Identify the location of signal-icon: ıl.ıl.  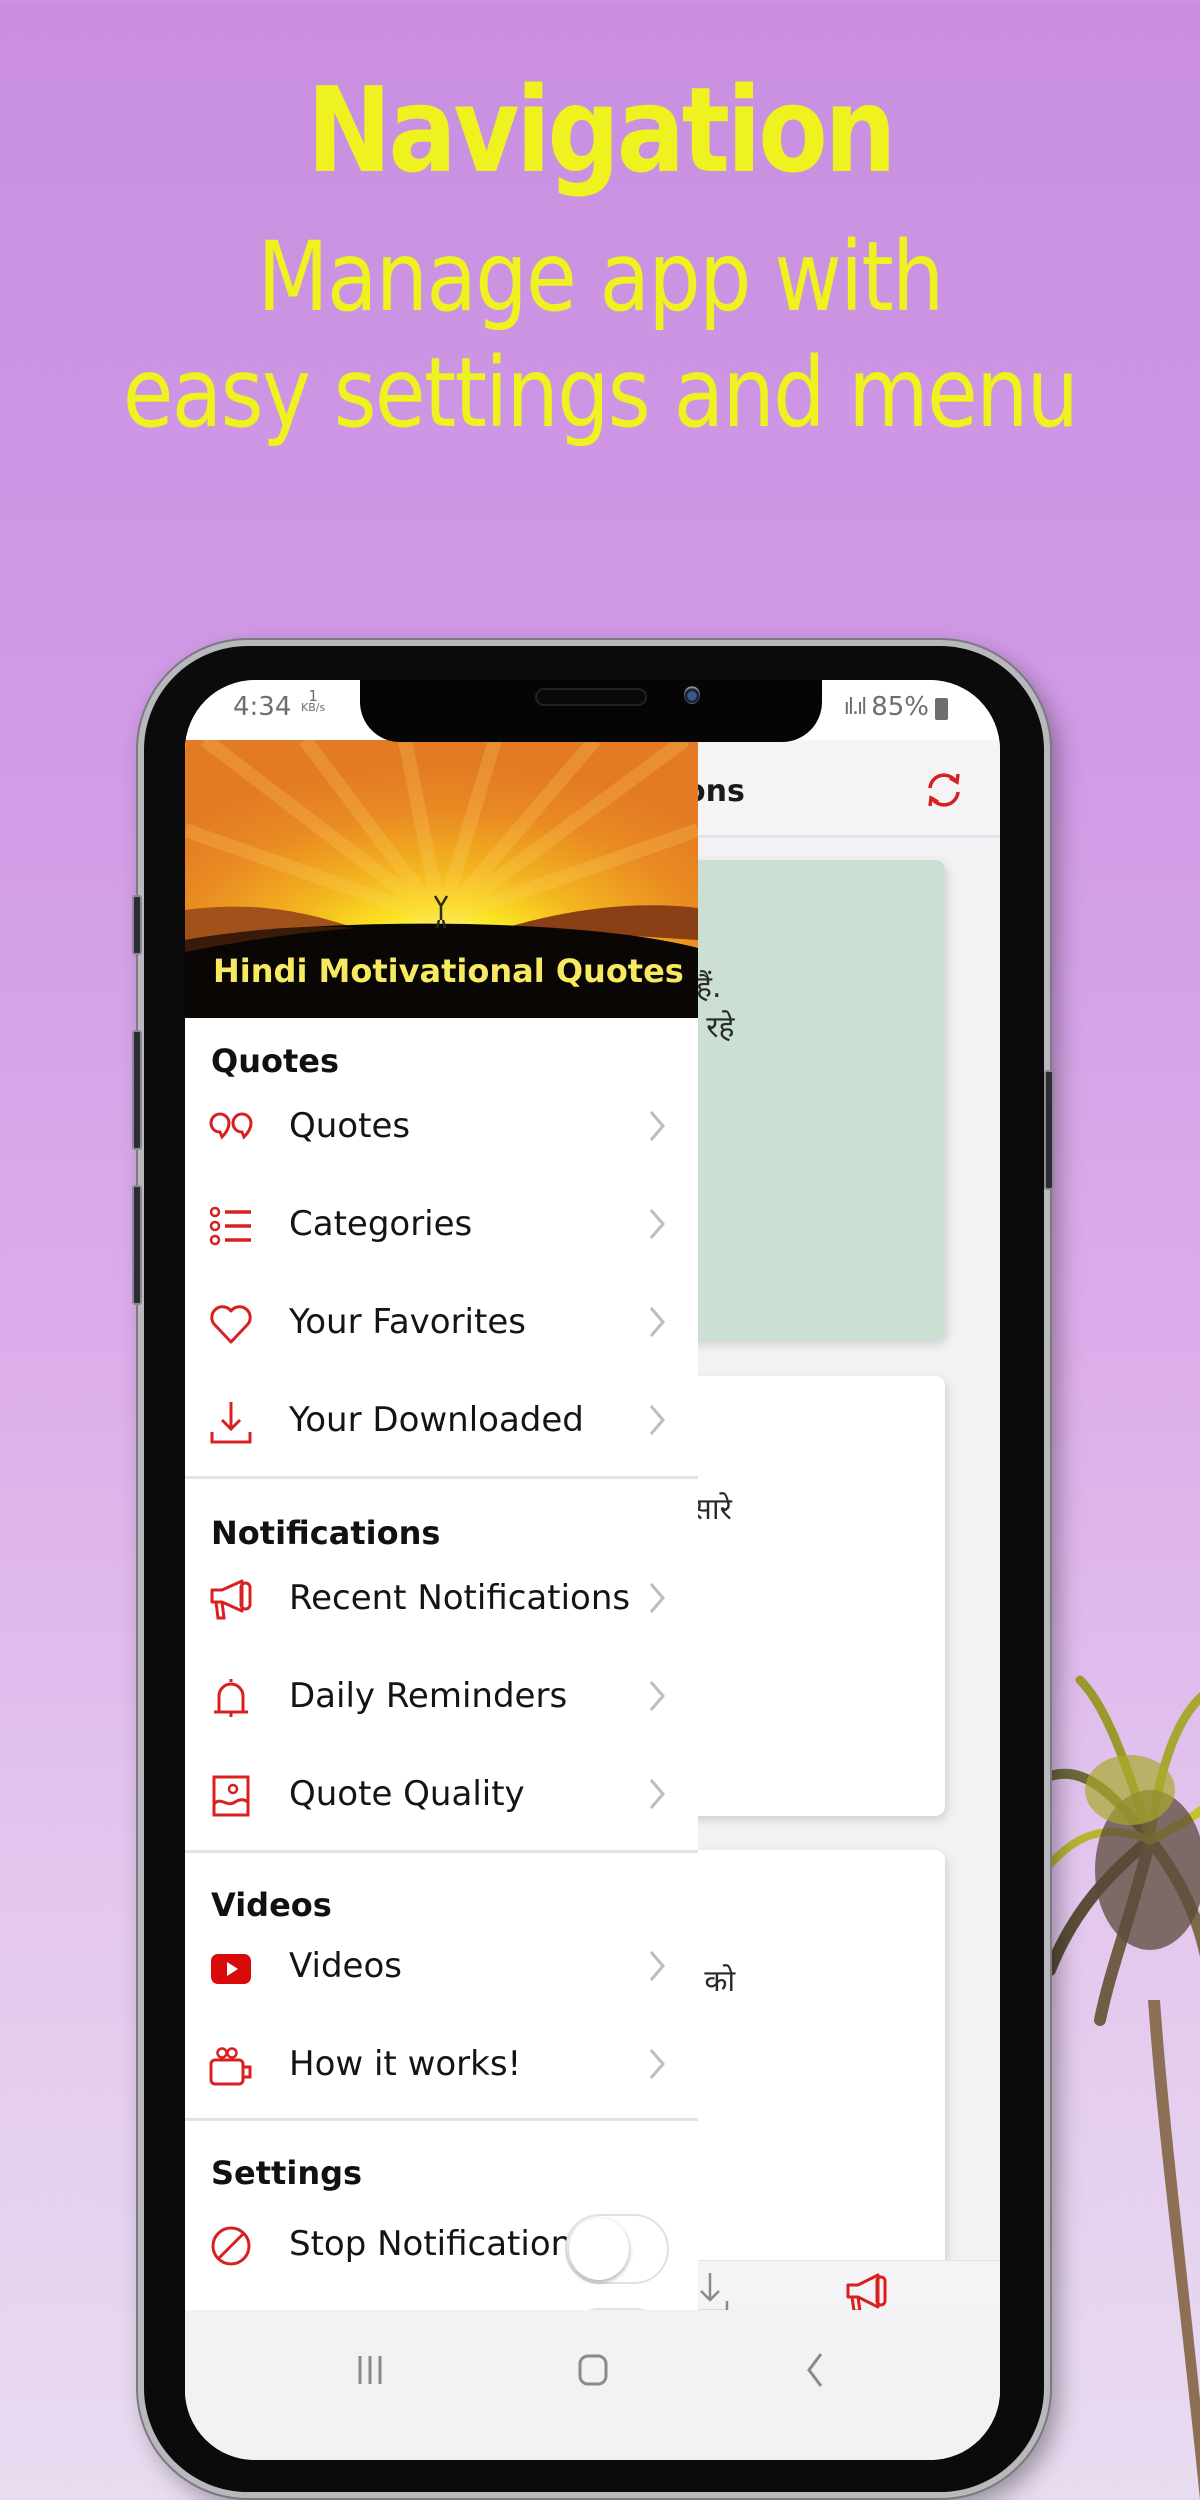
(855, 707).